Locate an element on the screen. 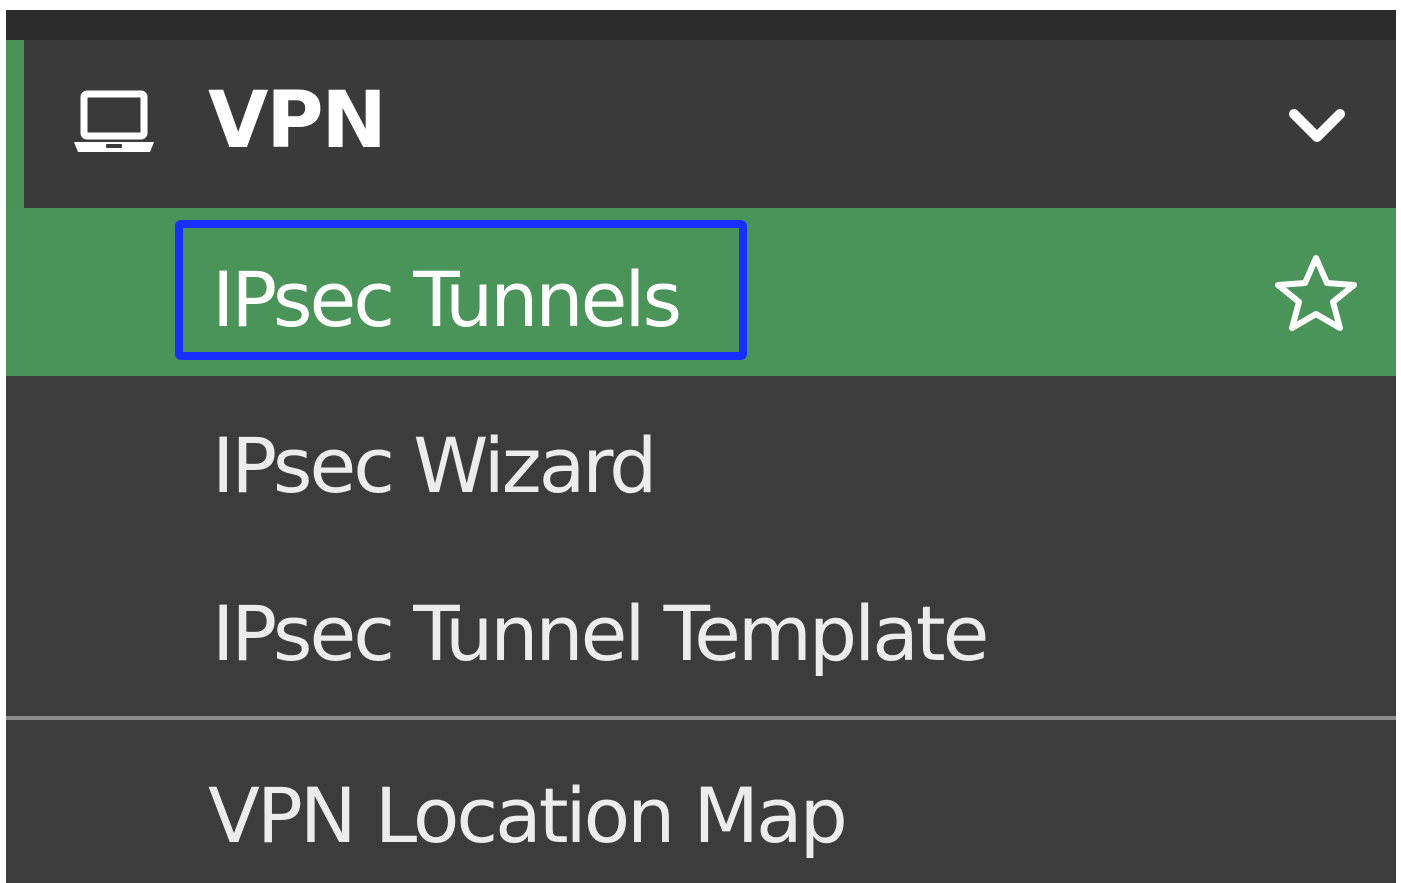  vpn-section-title: VPN is located at coordinates (297, 121).